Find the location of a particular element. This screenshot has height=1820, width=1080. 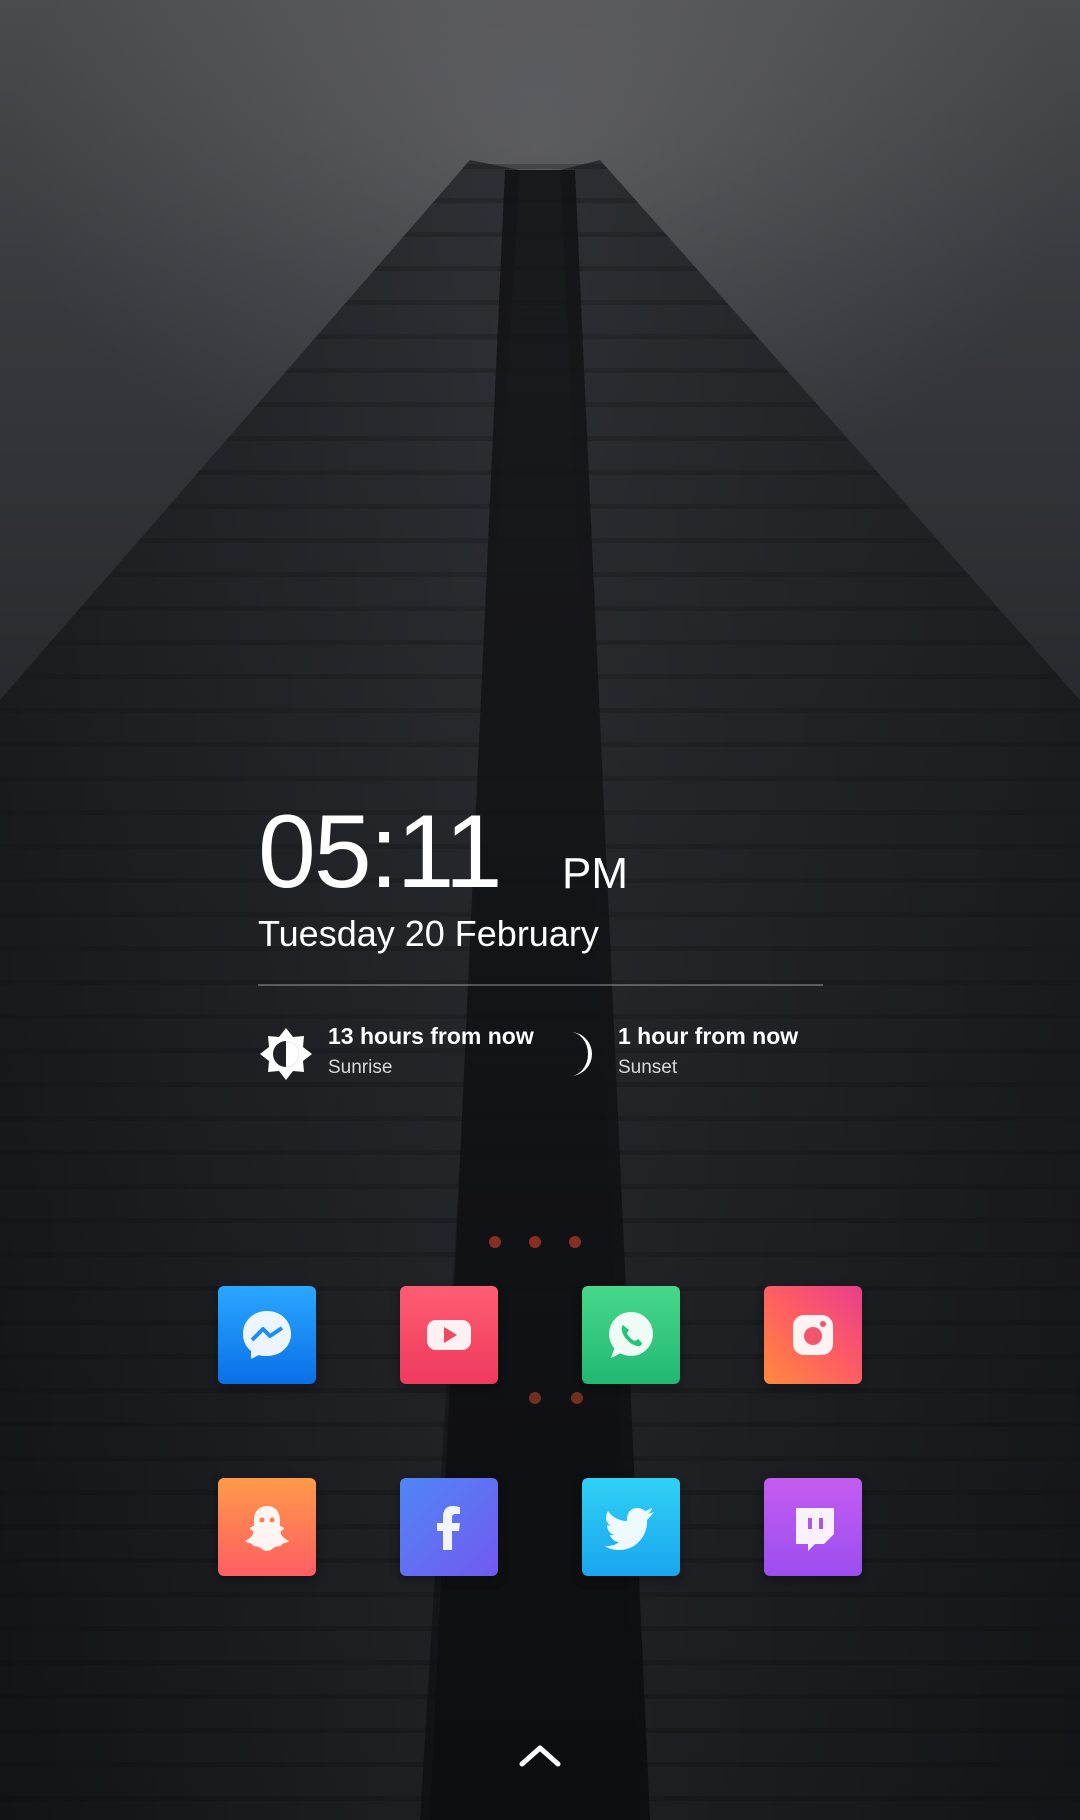

instagram-icon is located at coordinates (813, 1335).